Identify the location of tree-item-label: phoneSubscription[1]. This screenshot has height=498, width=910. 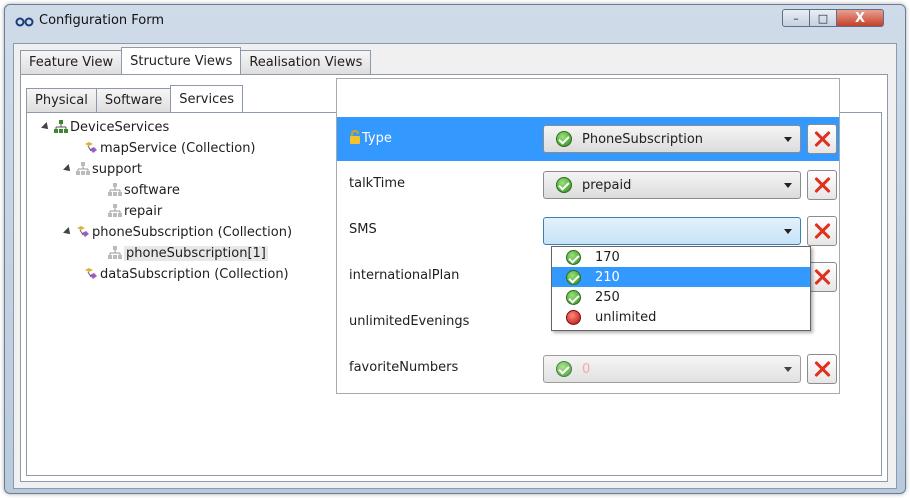
(196, 253).